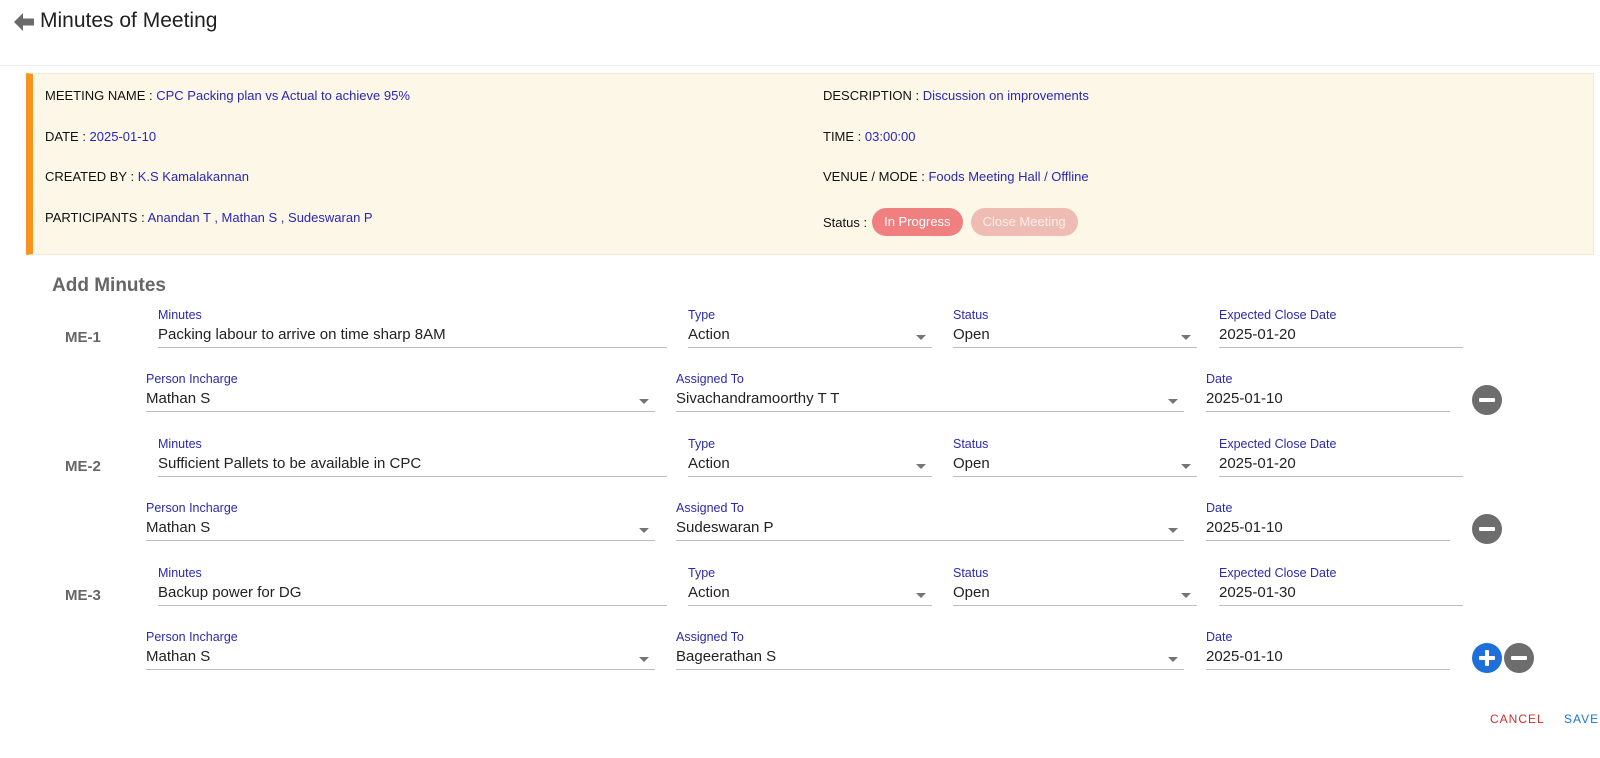 Image resolution: width=1600 pixels, height=758 pixels. I want to click on add-row-button, so click(1487, 658).